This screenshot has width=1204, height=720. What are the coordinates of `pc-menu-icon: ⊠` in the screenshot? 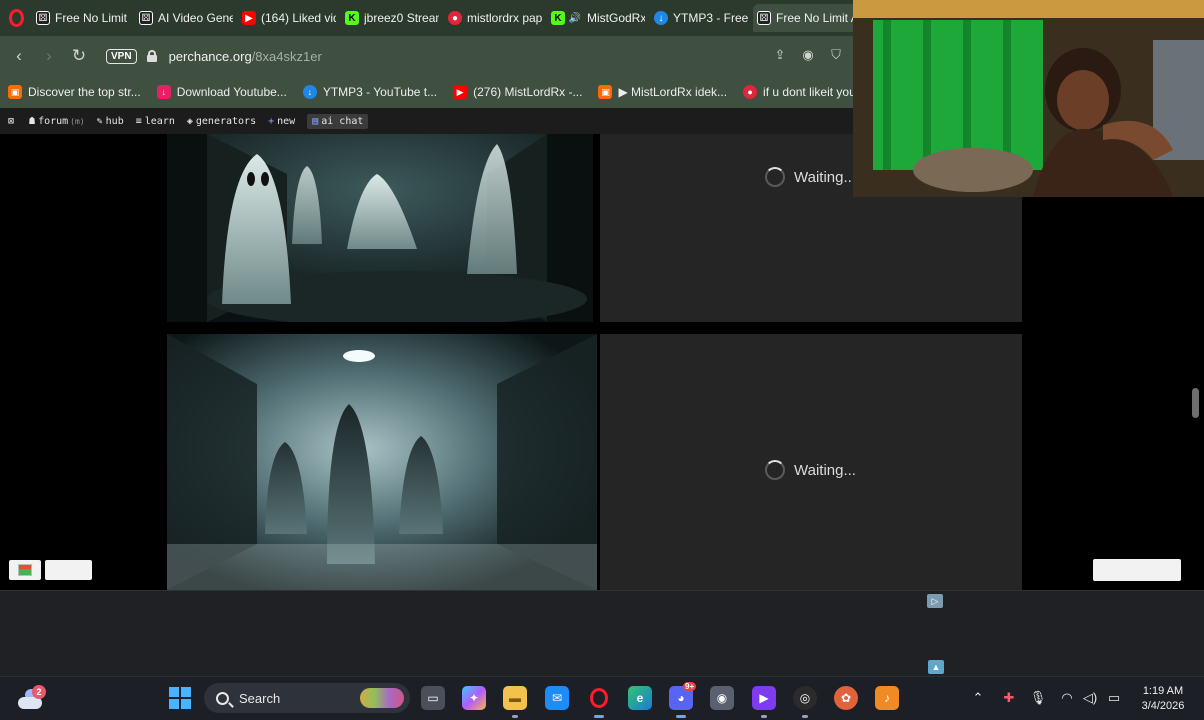 It's located at (12, 121).